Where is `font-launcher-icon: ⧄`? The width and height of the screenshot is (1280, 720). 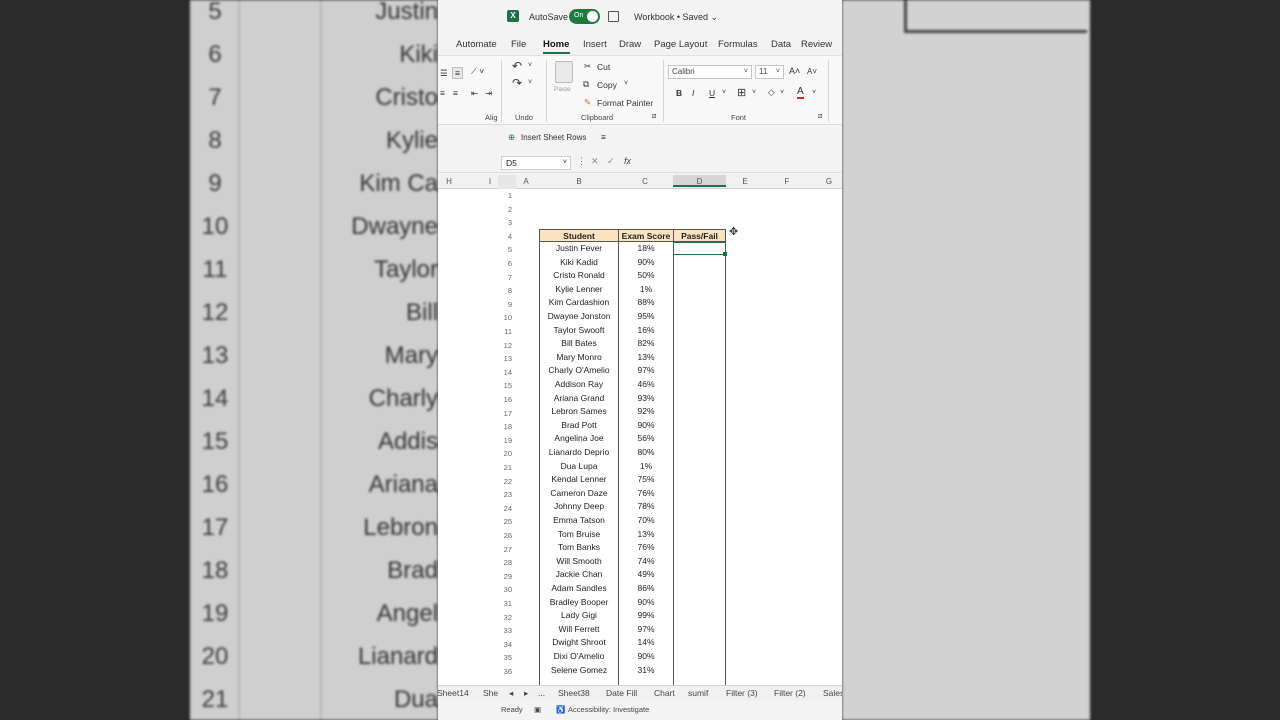
font-launcher-icon: ⧄ is located at coordinates (820, 117).